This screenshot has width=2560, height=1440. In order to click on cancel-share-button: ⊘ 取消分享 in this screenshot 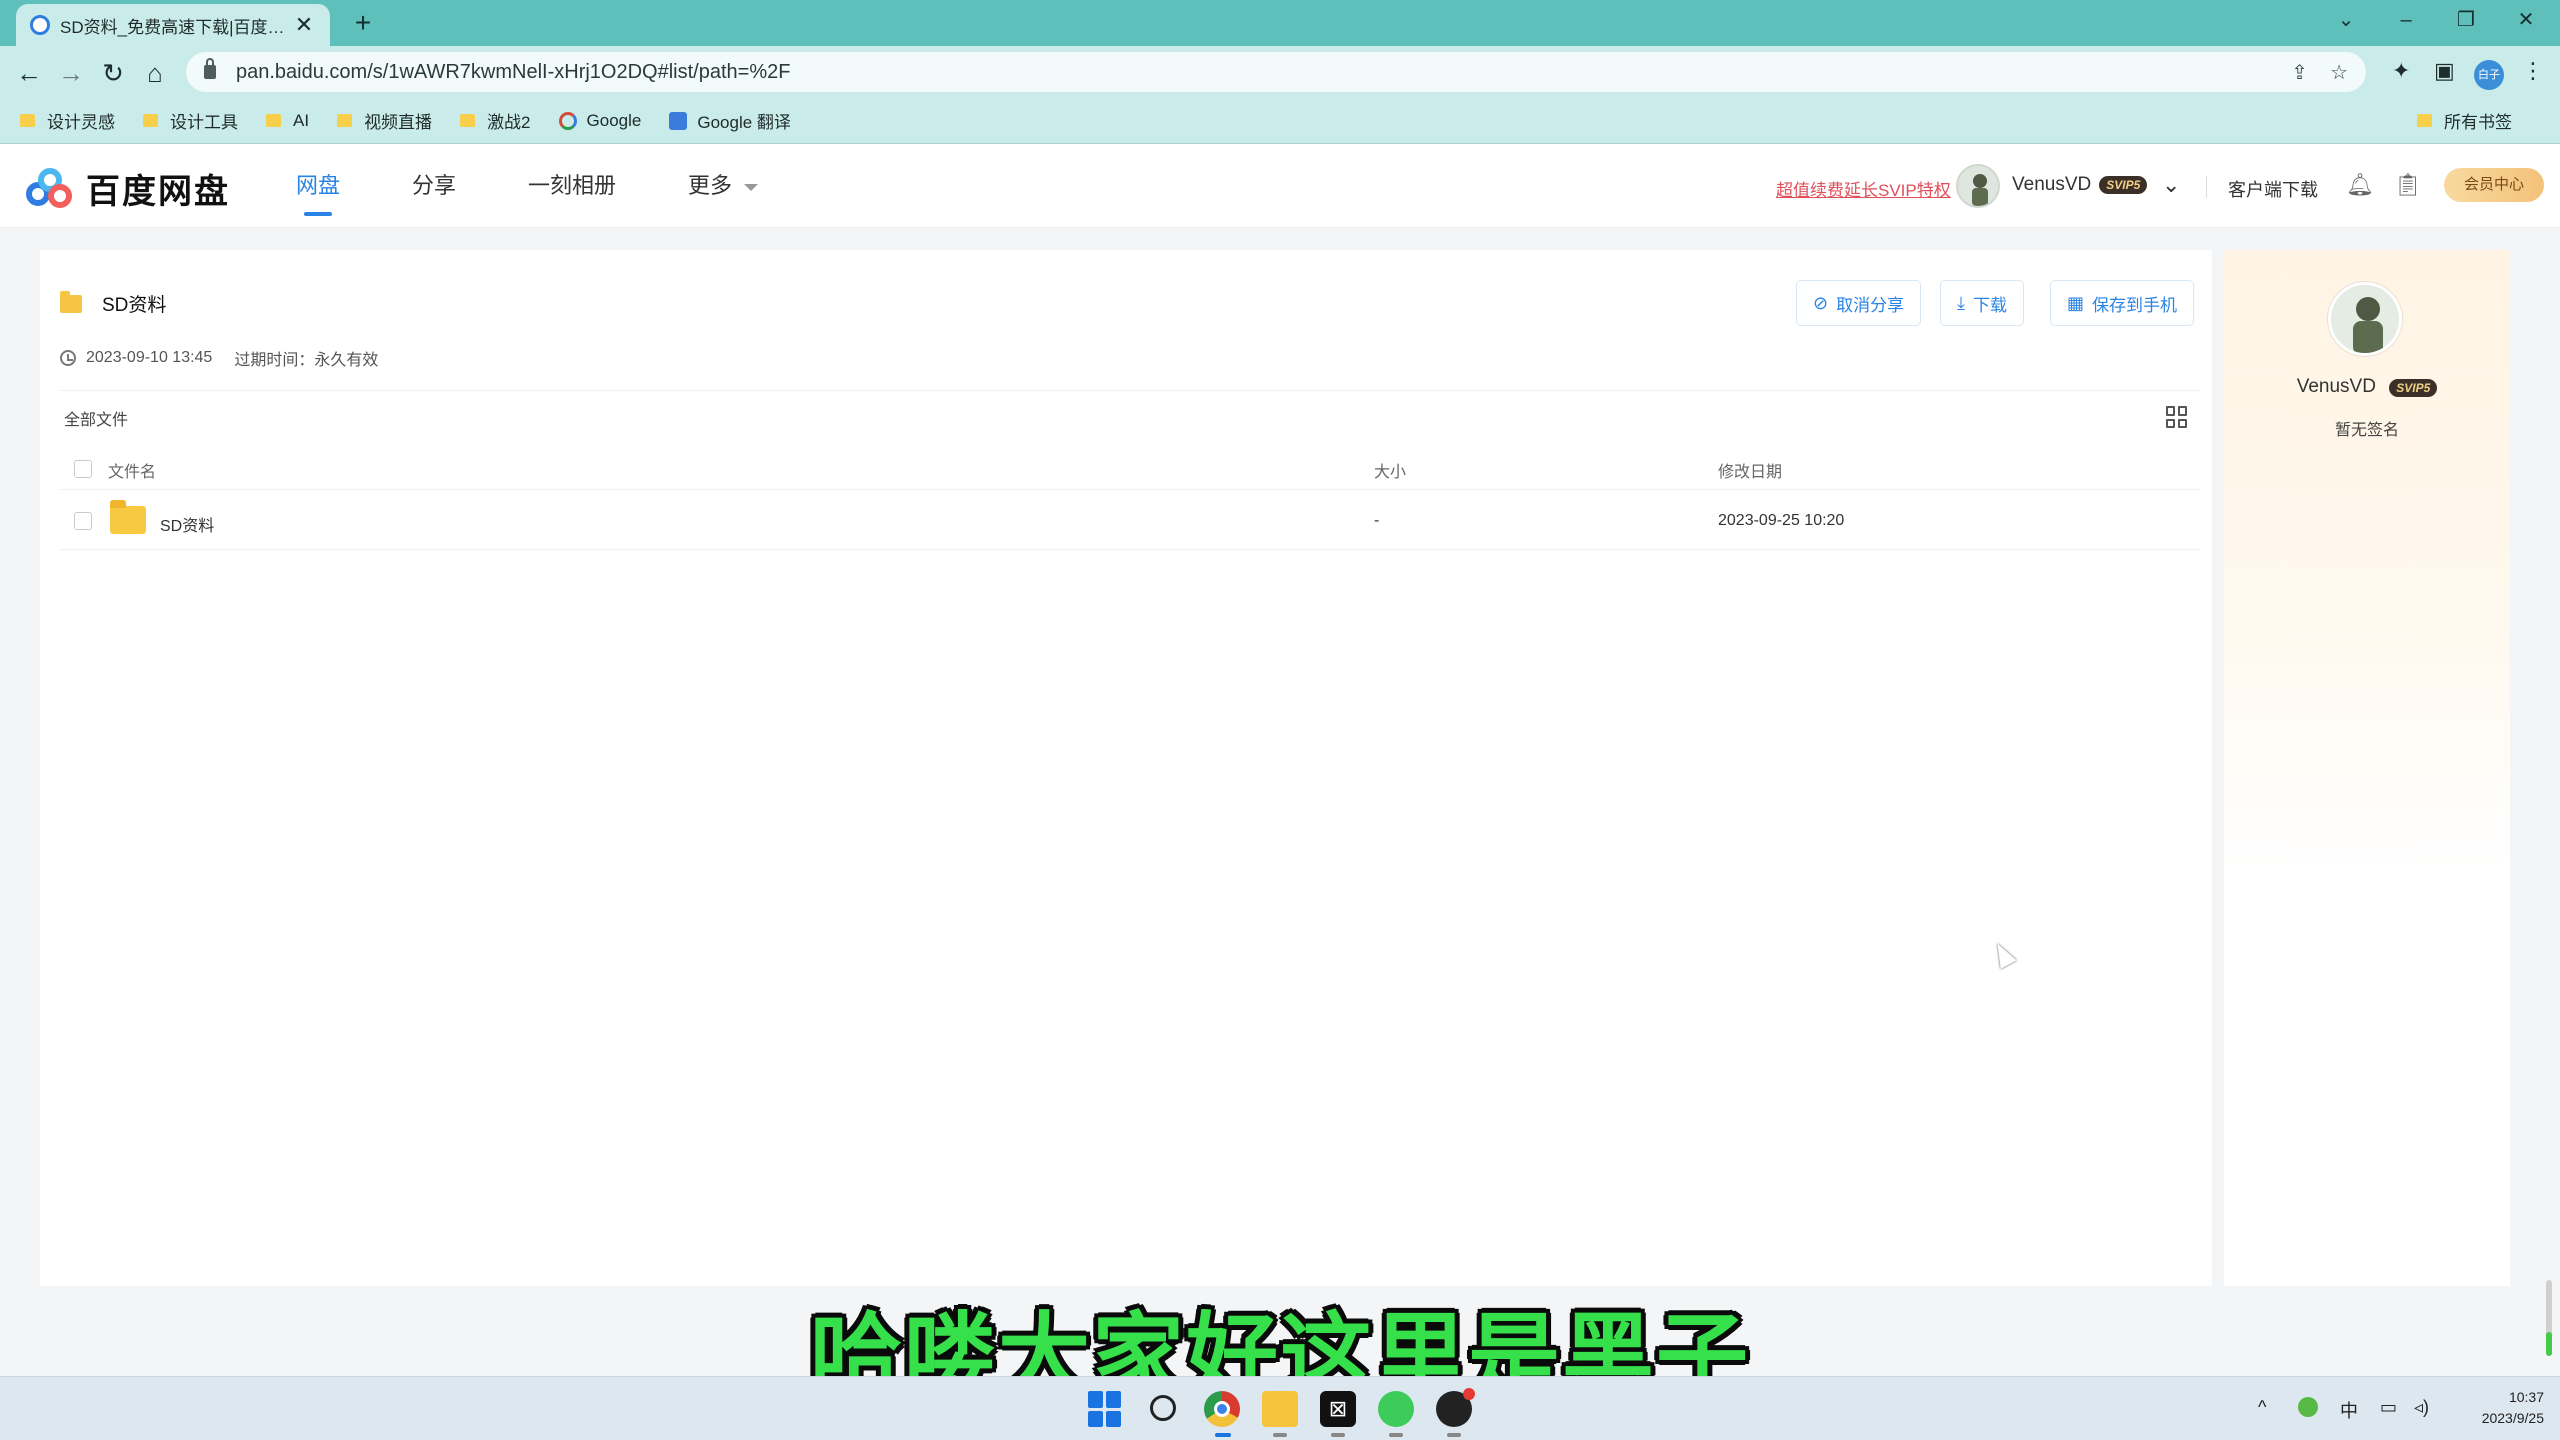, I will do `click(1859, 303)`.